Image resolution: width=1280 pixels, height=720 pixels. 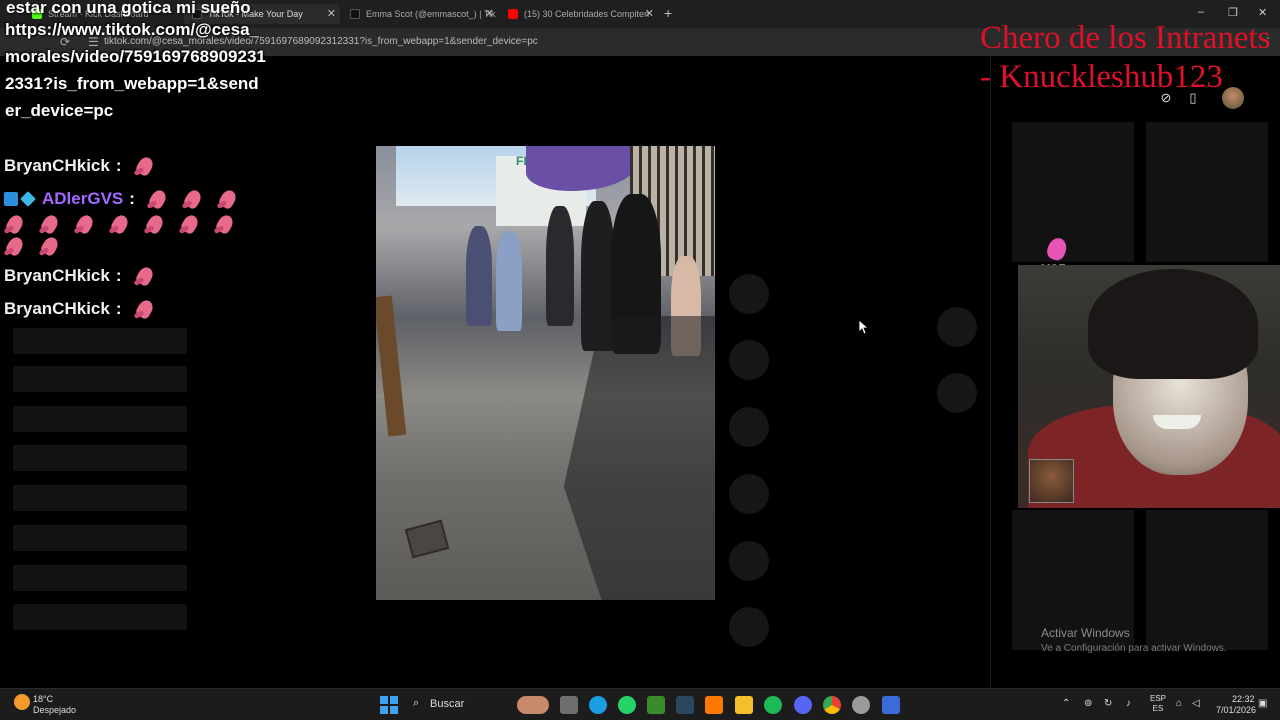 What do you see at coordinates (1088, 703) in the screenshot?
I see `tray-app-icon: ⊚` at bounding box center [1088, 703].